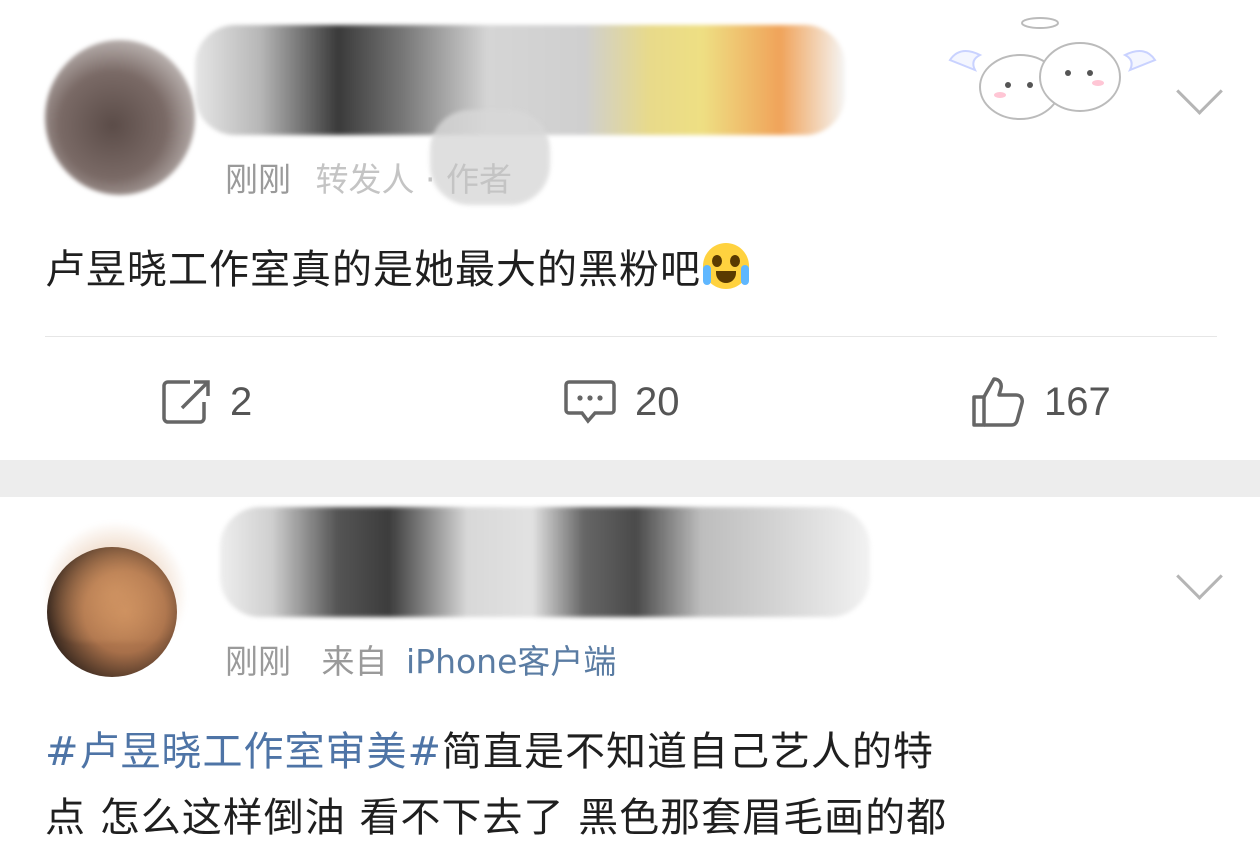 This screenshot has height=853, width=1260. What do you see at coordinates (496, 818) in the screenshot?
I see `post-content-line2: 点 怎么这样倒油 看不下去了 黑色那套眉毛画的都` at bounding box center [496, 818].